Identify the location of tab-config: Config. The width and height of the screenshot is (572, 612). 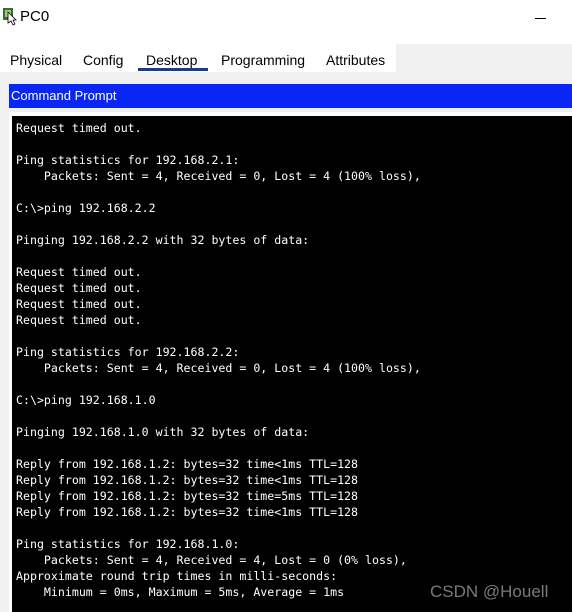
(103, 60).